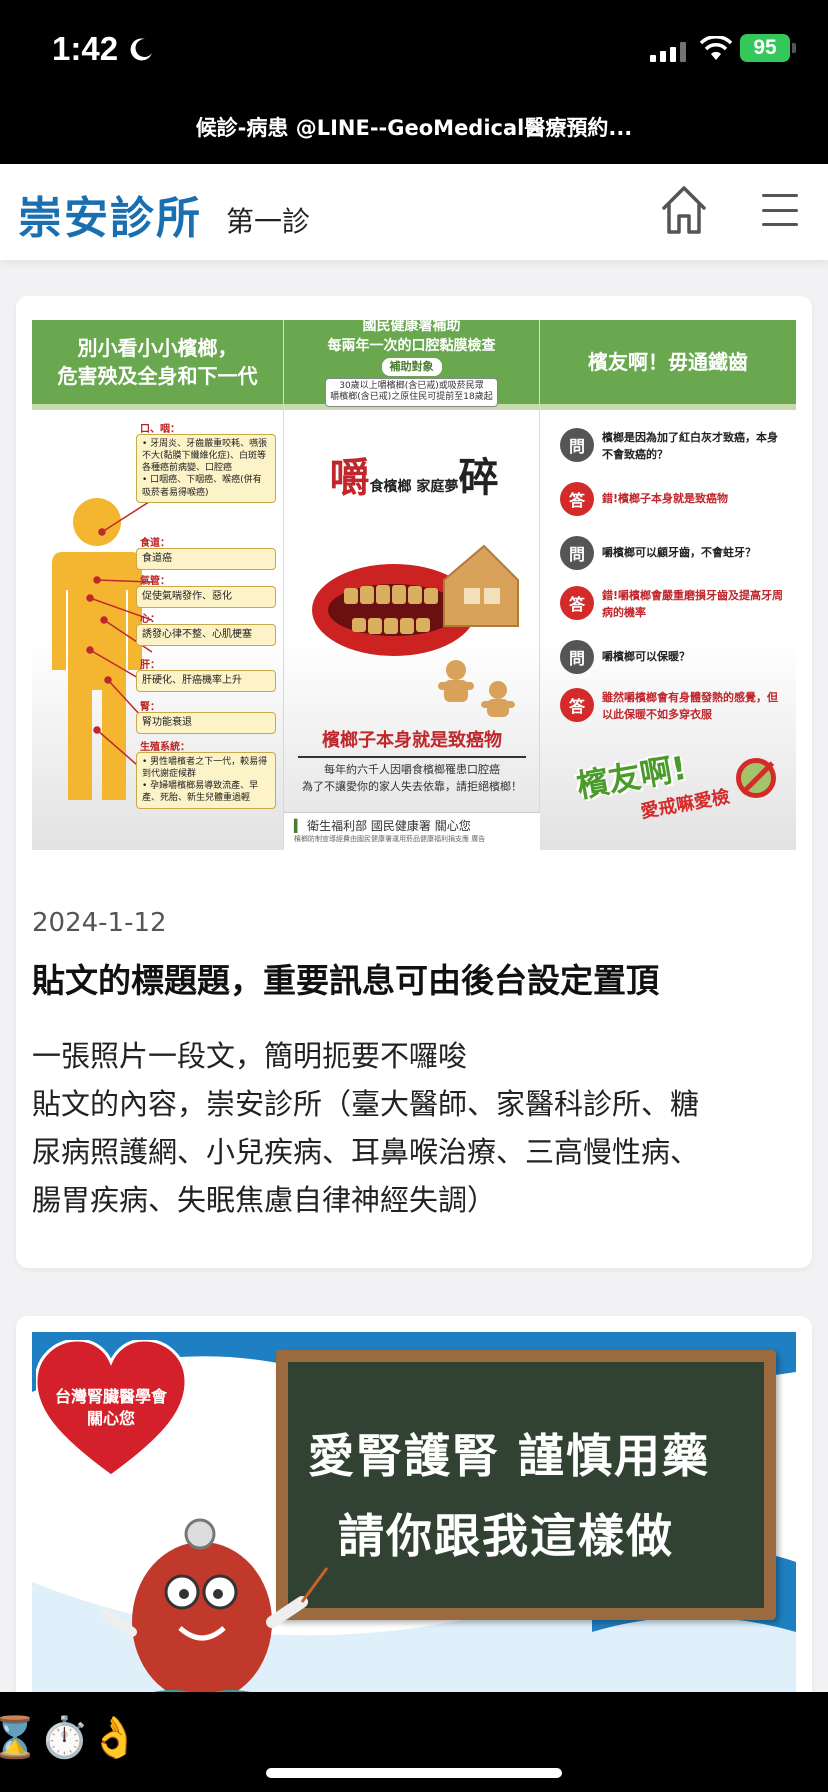  What do you see at coordinates (206, 635) in the screenshot?
I see `poster-heart-box: 誘發心律不整、心肌梗塞` at bounding box center [206, 635].